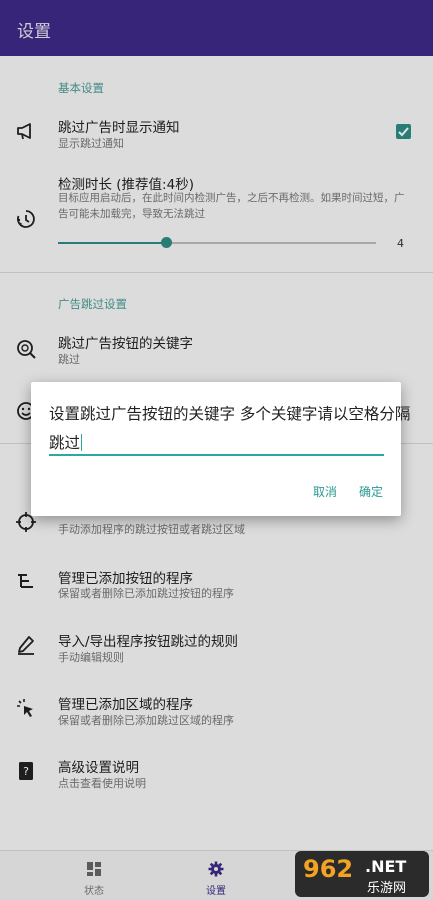 This screenshot has width=433, height=900. What do you see at coordinates (82, 442) in the screenshot?
I see `text-caret` at bounding box center [82, 442].